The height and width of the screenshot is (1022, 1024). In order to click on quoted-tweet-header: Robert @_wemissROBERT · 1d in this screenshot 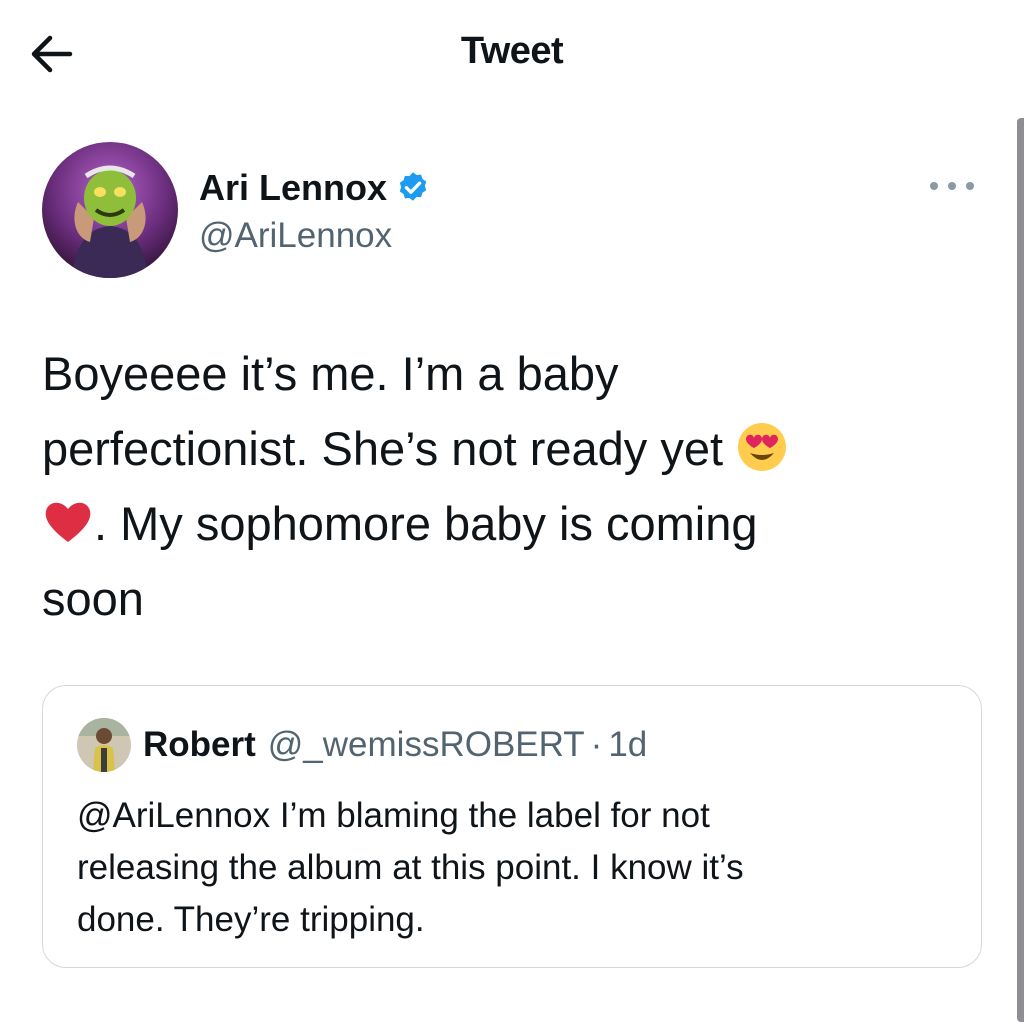, I will do `click(362, 745)`.